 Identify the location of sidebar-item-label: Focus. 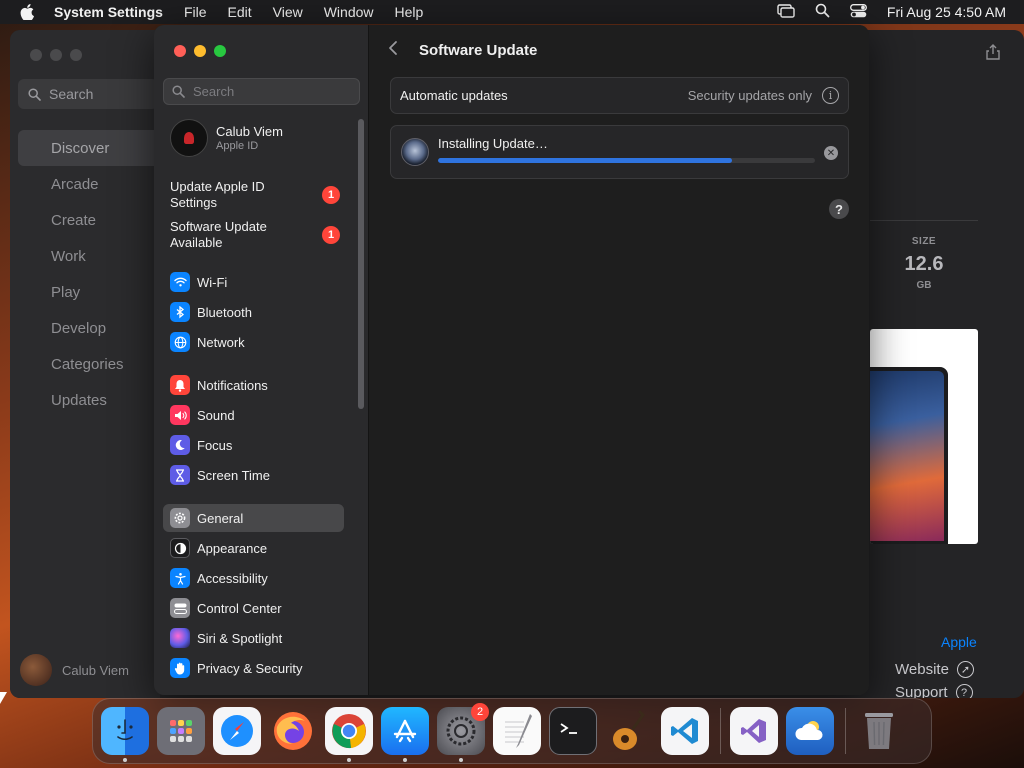
(215, 445).